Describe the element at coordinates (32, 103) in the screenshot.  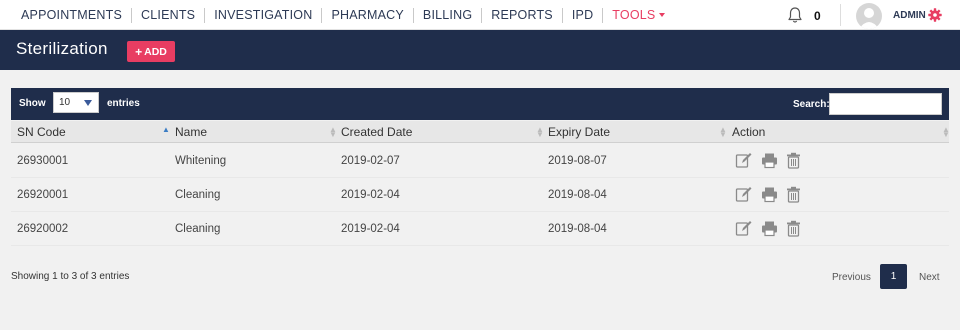
I see `show-label: Show` at that location.